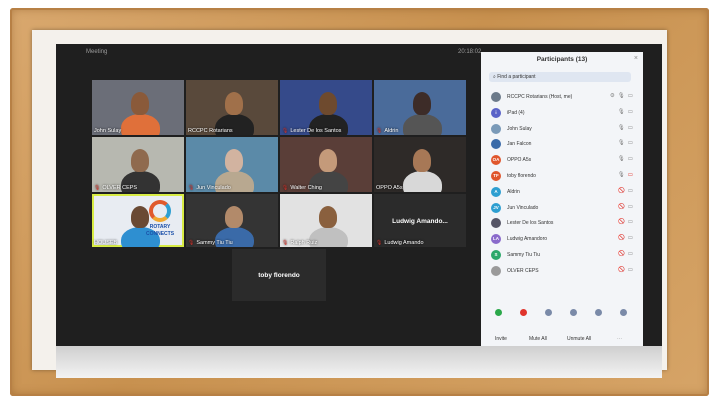 The width and height of the screenshot is (719, 404). I want to click on tile-name-text: RCCPC Rotarians, so click(210, 131).